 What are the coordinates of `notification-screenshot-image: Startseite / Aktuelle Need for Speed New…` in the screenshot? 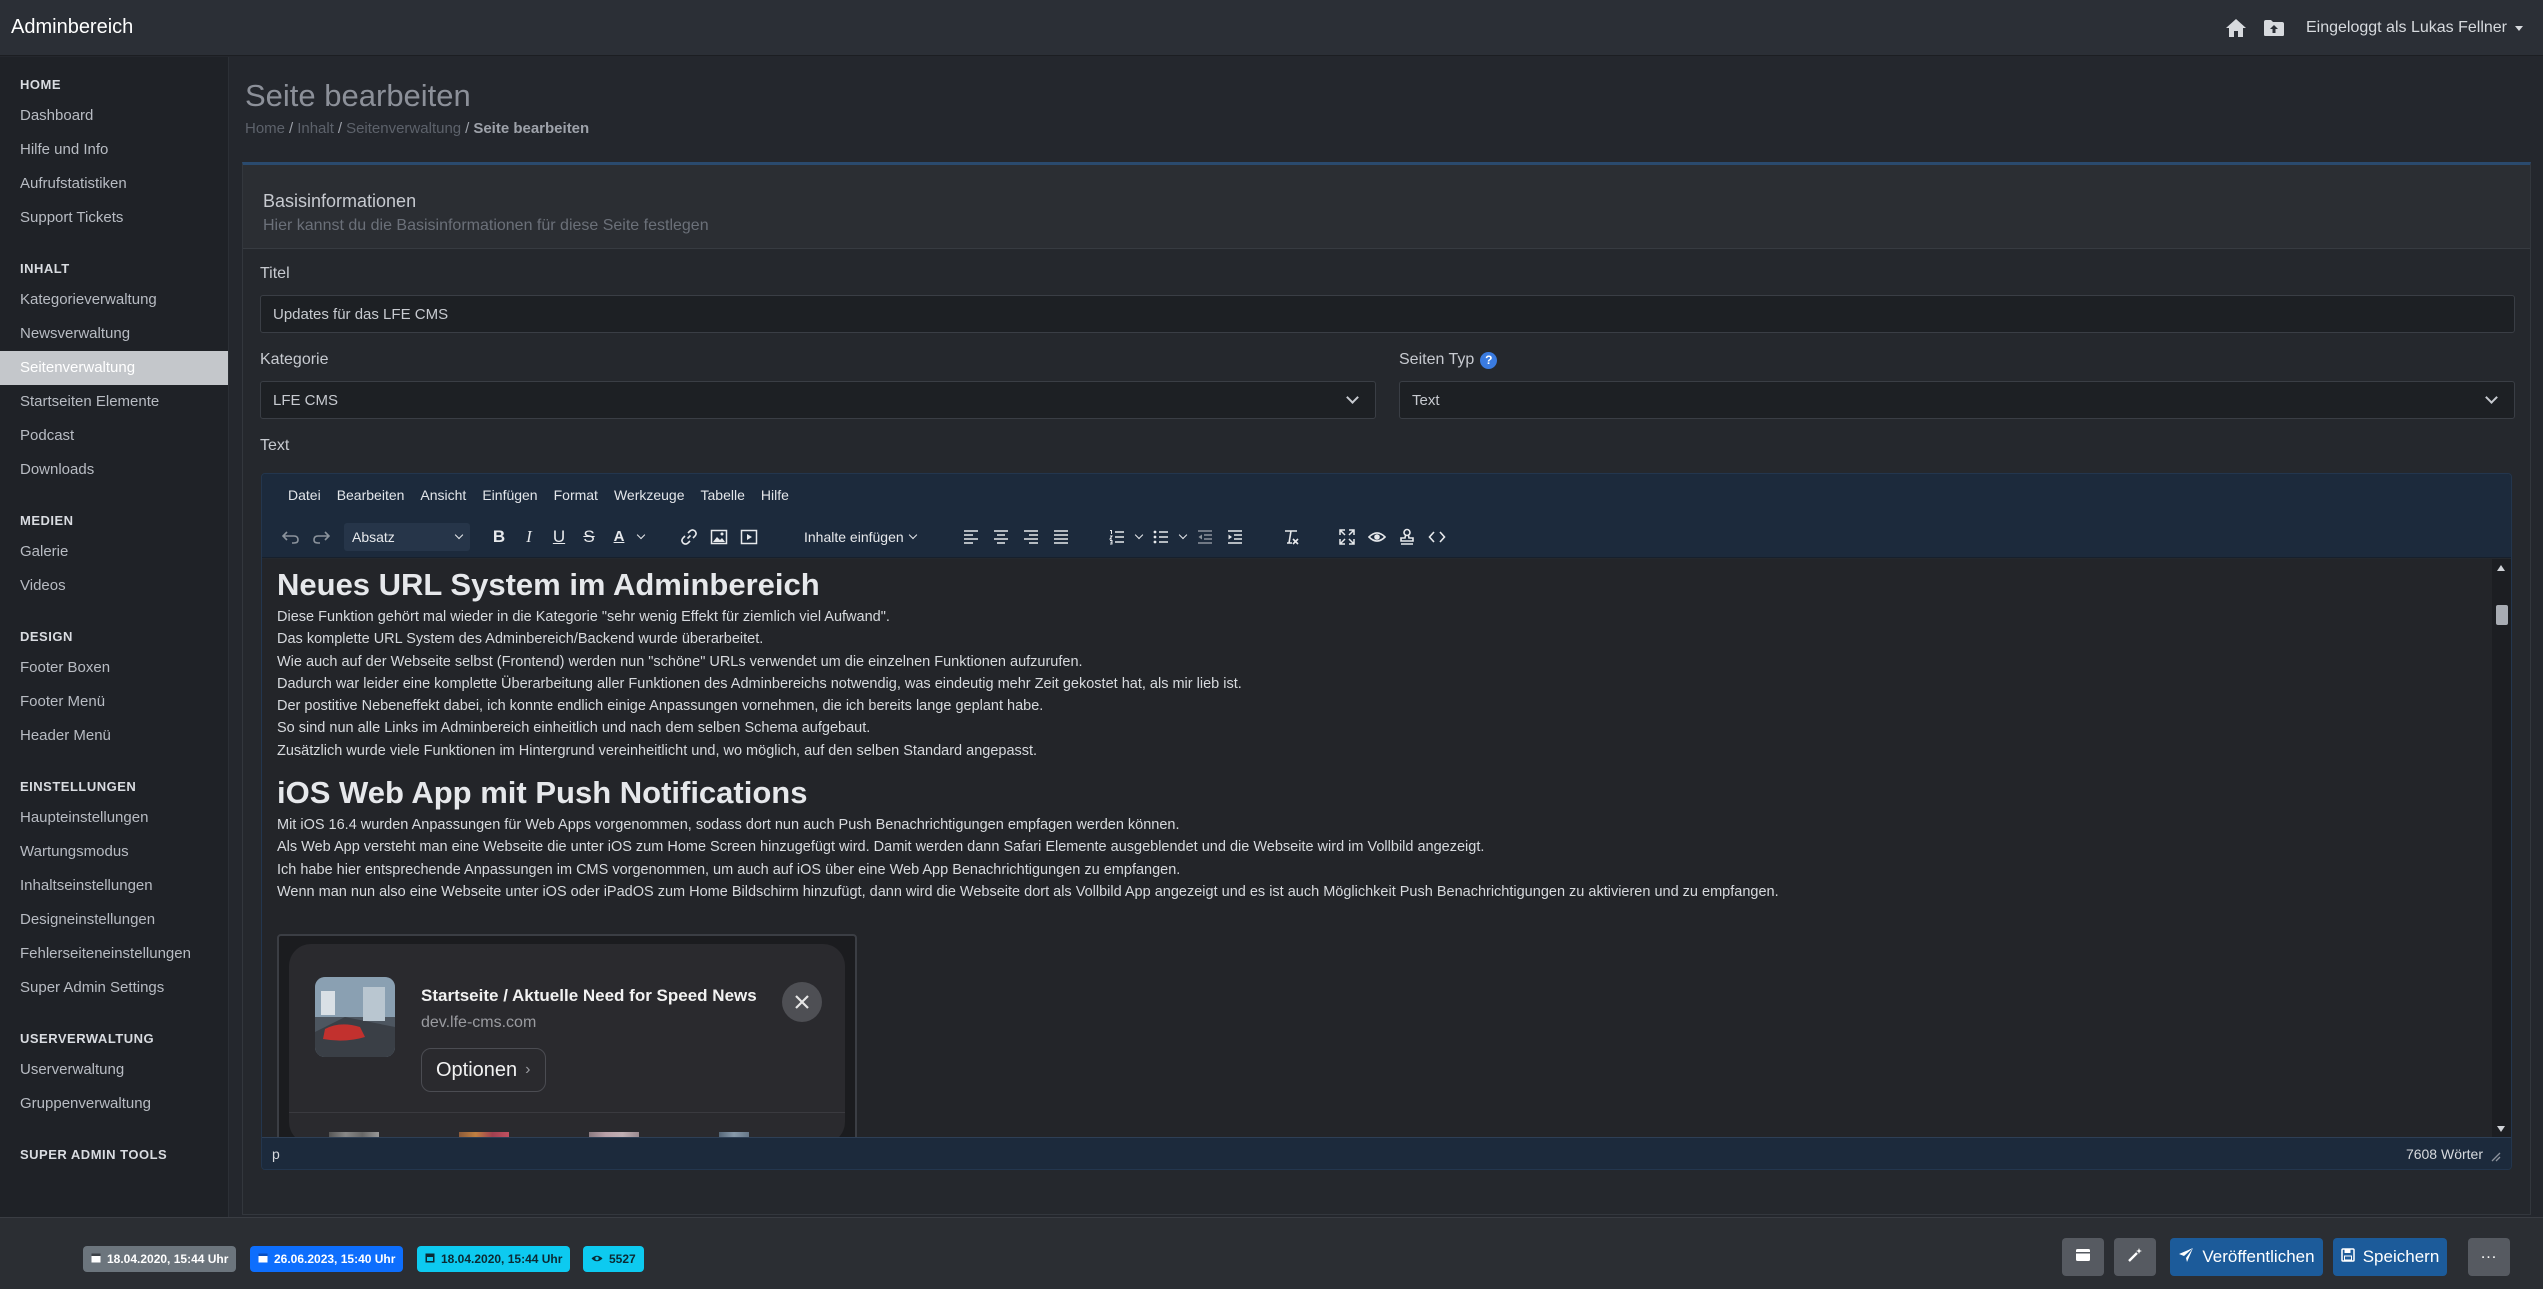 It's located at (567, 1036).